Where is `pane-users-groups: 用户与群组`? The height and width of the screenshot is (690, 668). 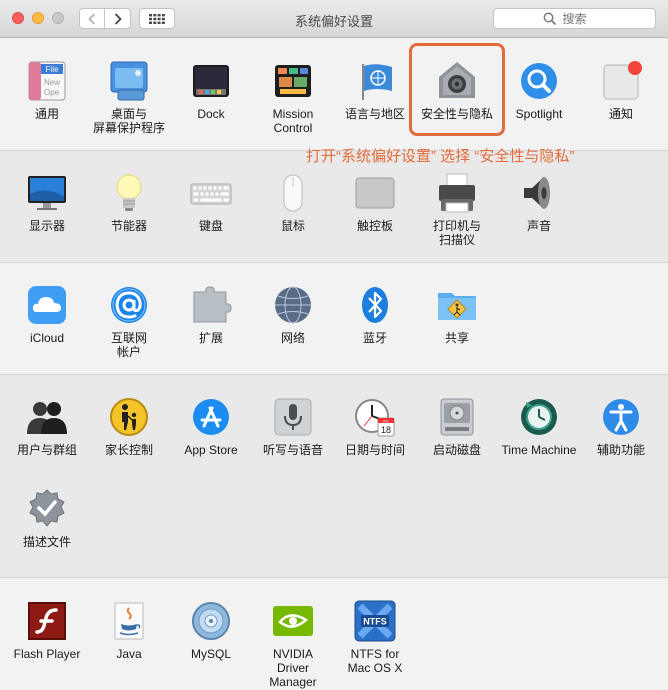 pane-users-groups: 用户与群组 is located at coordinates (47, 426).